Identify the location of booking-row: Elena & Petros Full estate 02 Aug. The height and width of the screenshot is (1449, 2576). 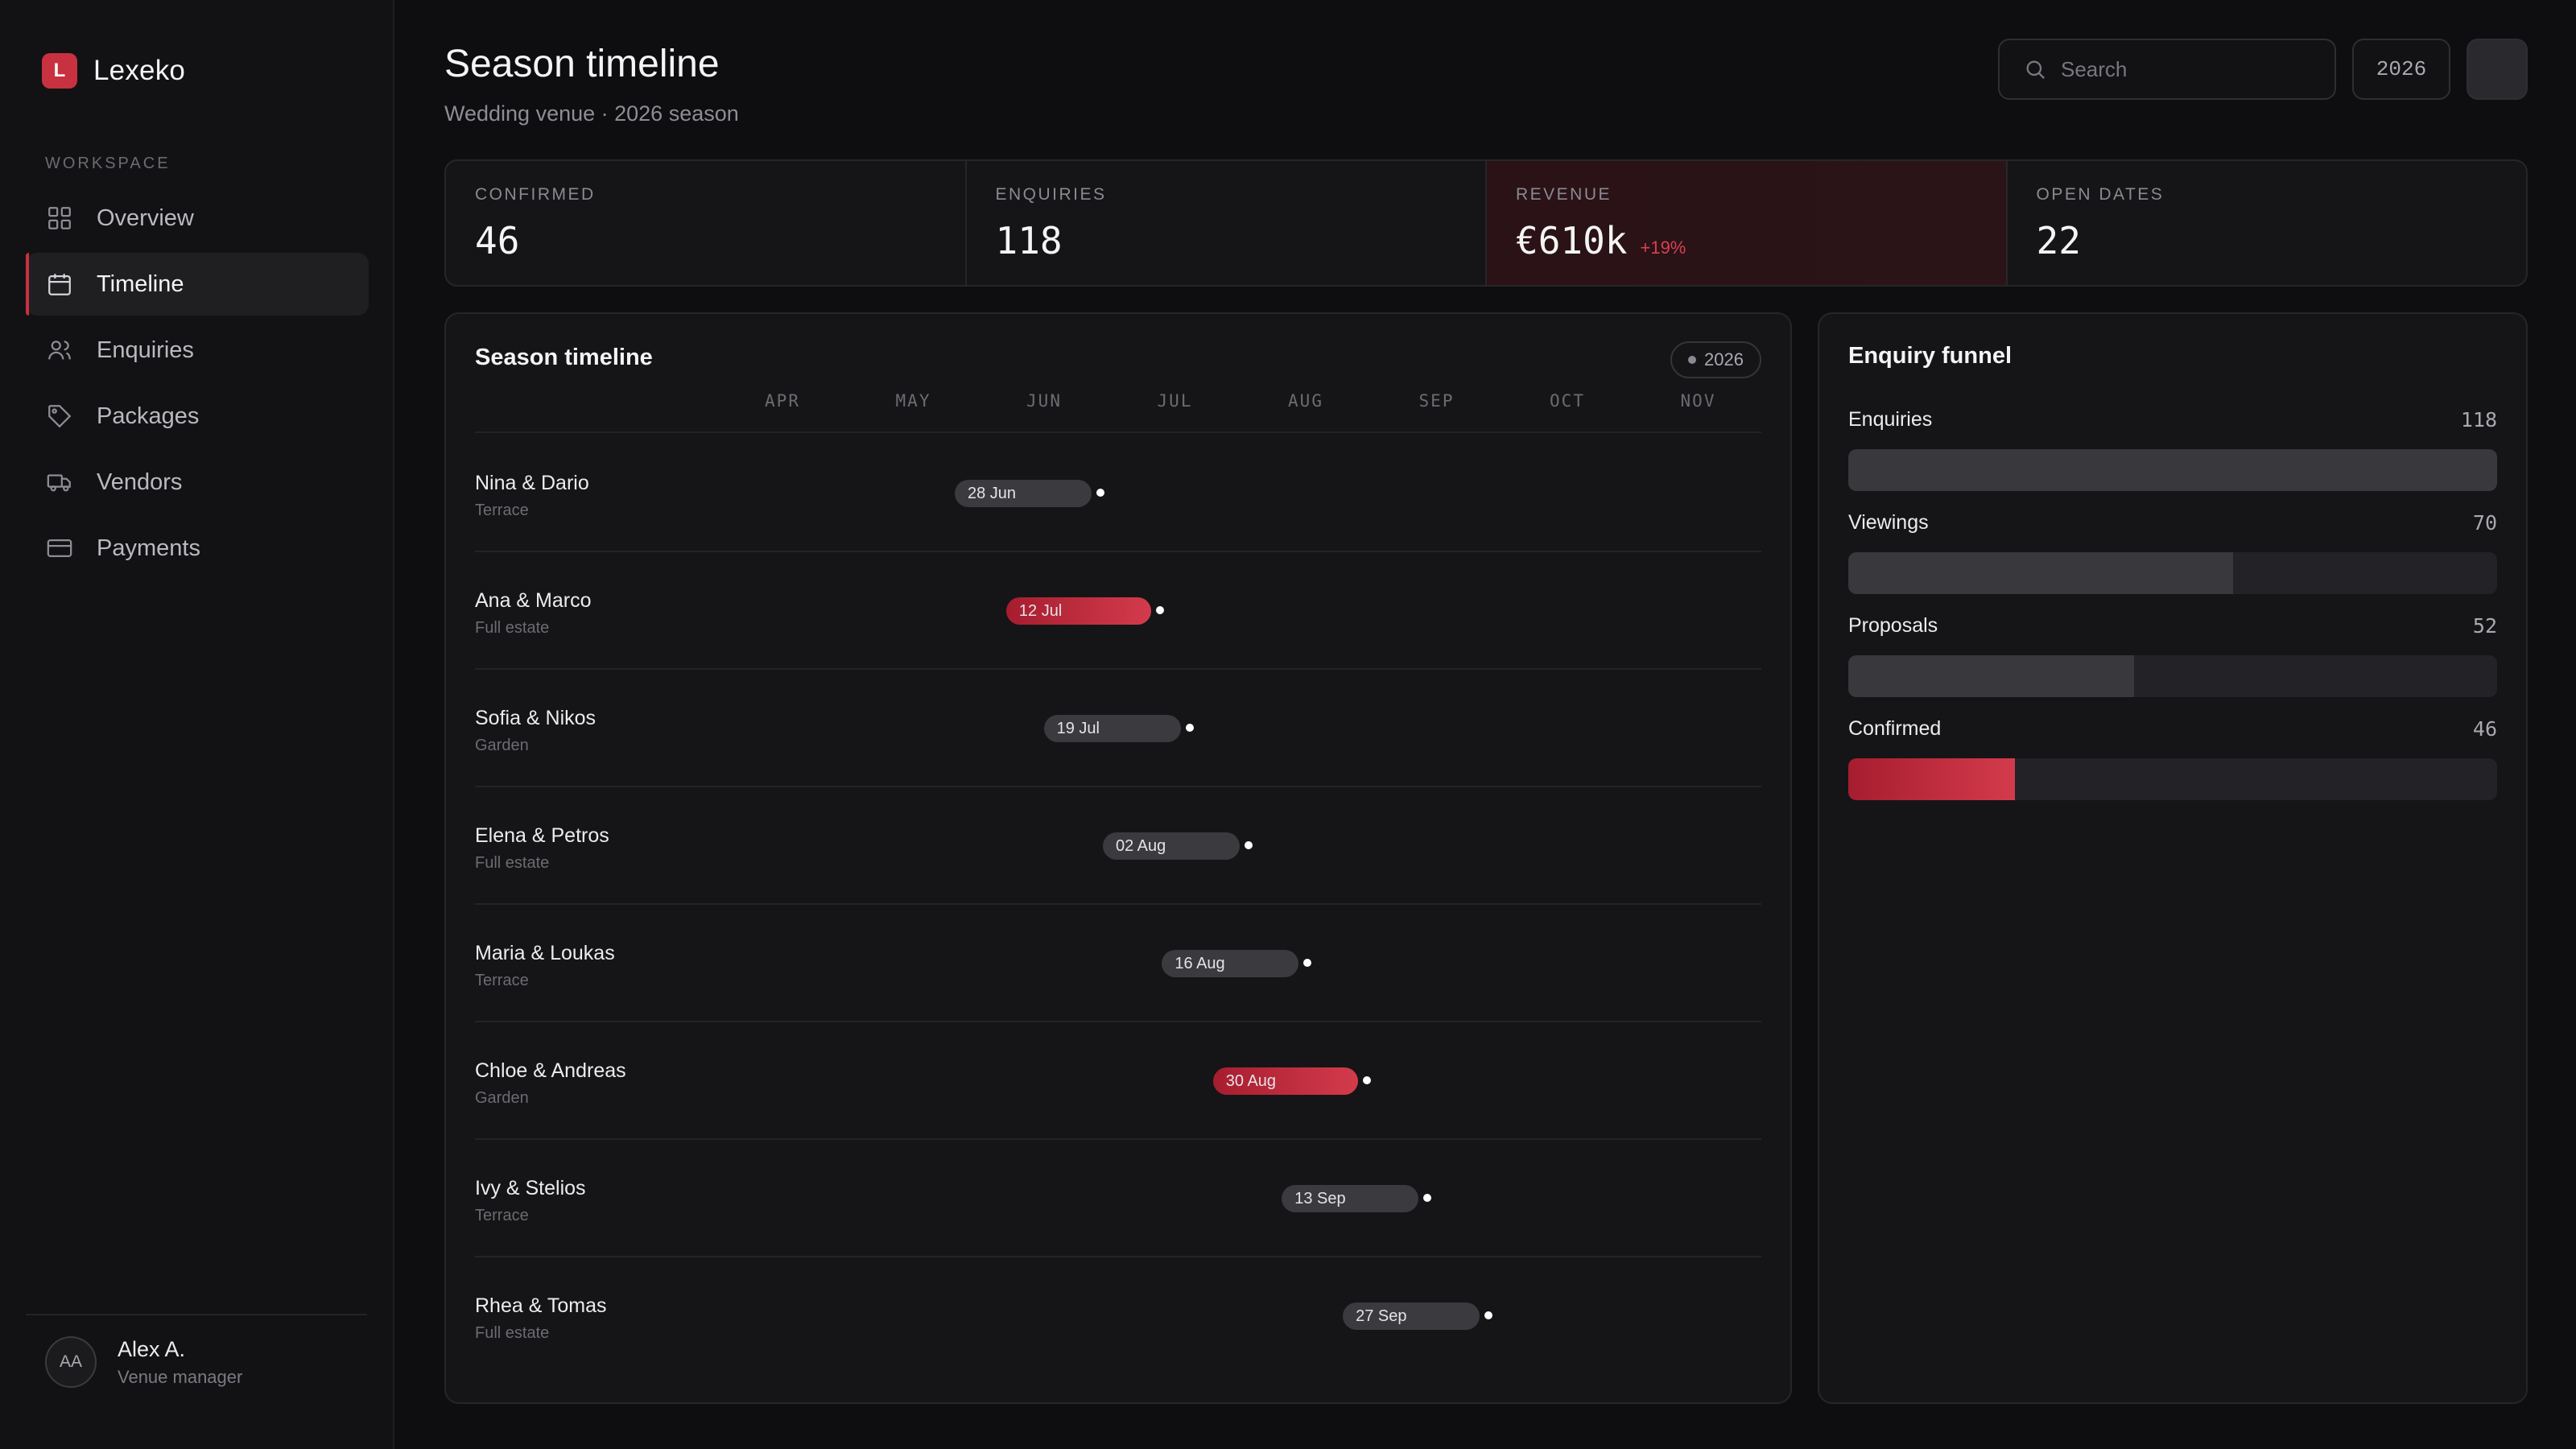
(1118, 846).